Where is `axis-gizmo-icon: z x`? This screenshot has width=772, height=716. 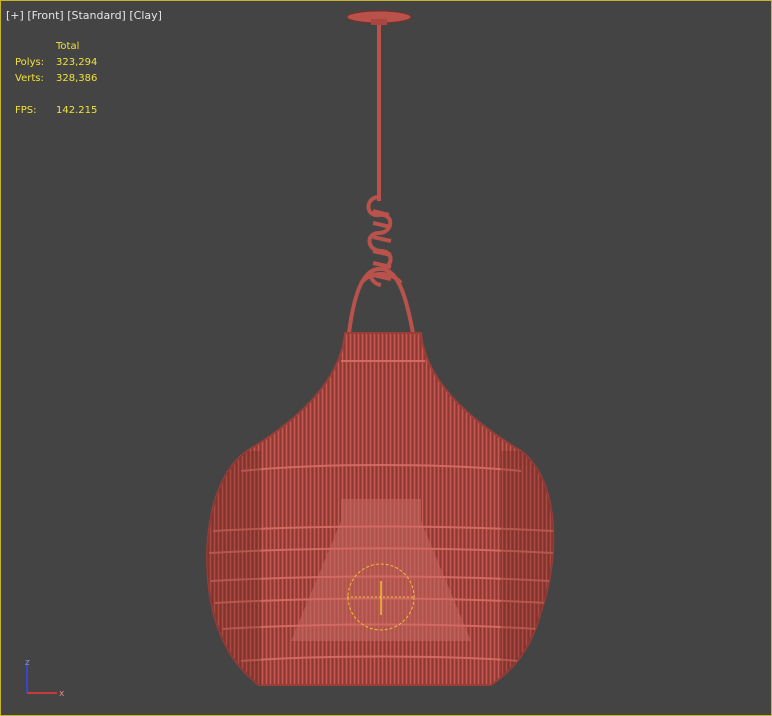
axis-gizmo-icon: z x is located at coordinates (45, 678).